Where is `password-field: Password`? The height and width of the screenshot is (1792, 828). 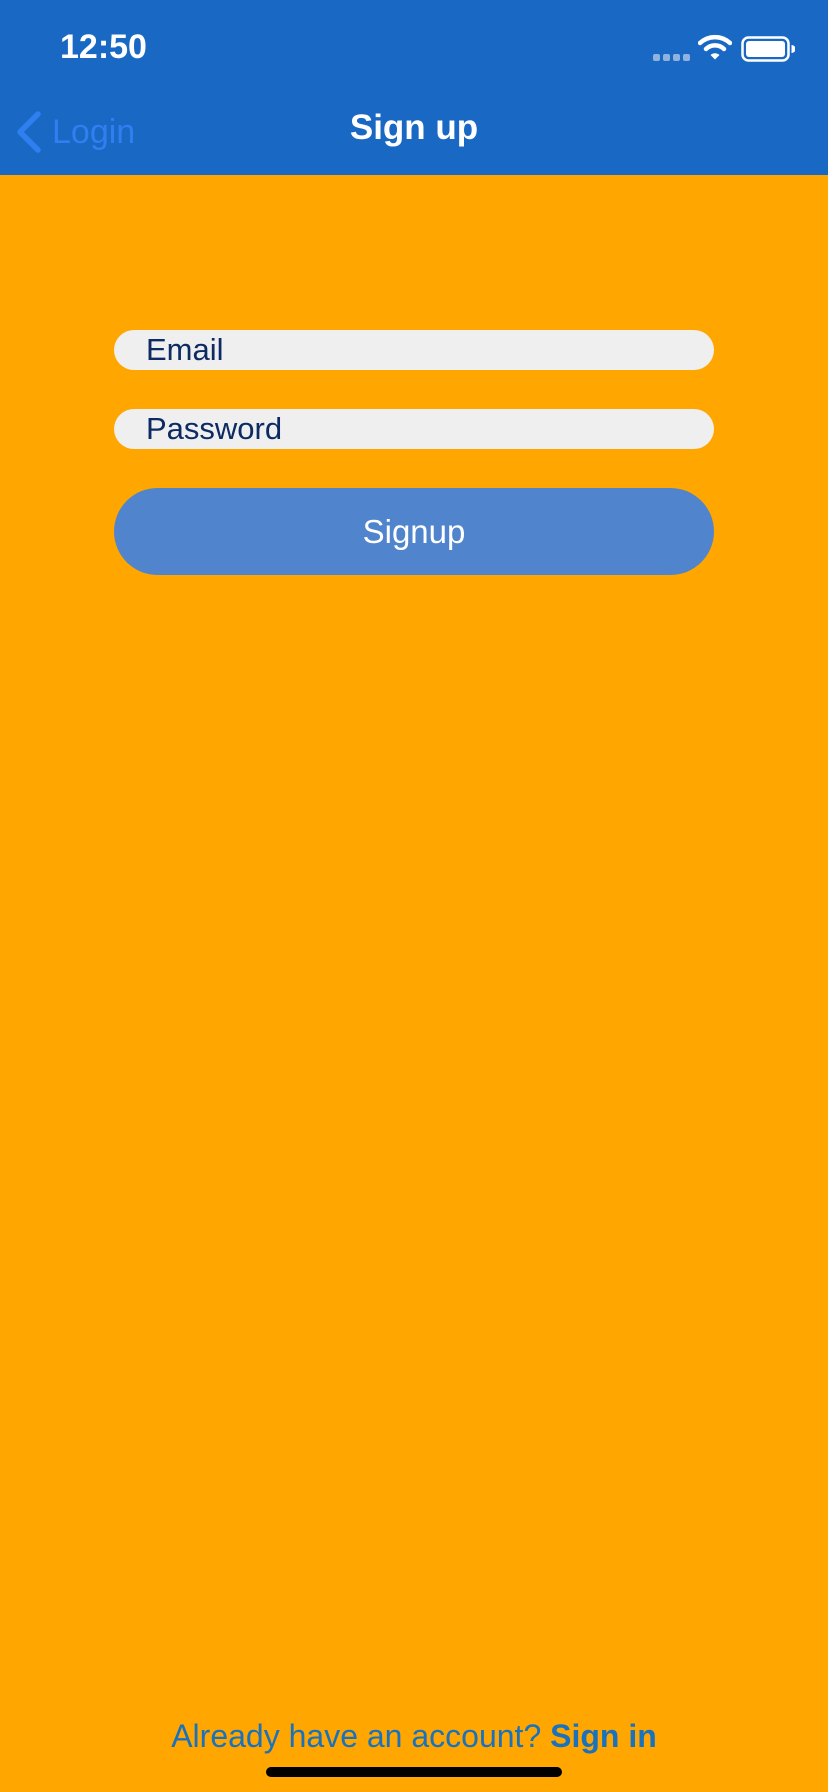
password-field: Password is located at coordinates (414, 429).